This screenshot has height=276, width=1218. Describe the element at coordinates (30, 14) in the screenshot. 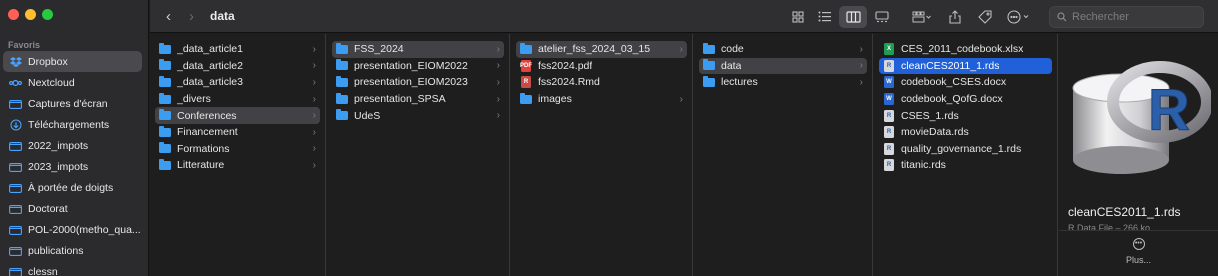

I see `minimize-window-button` at that location.